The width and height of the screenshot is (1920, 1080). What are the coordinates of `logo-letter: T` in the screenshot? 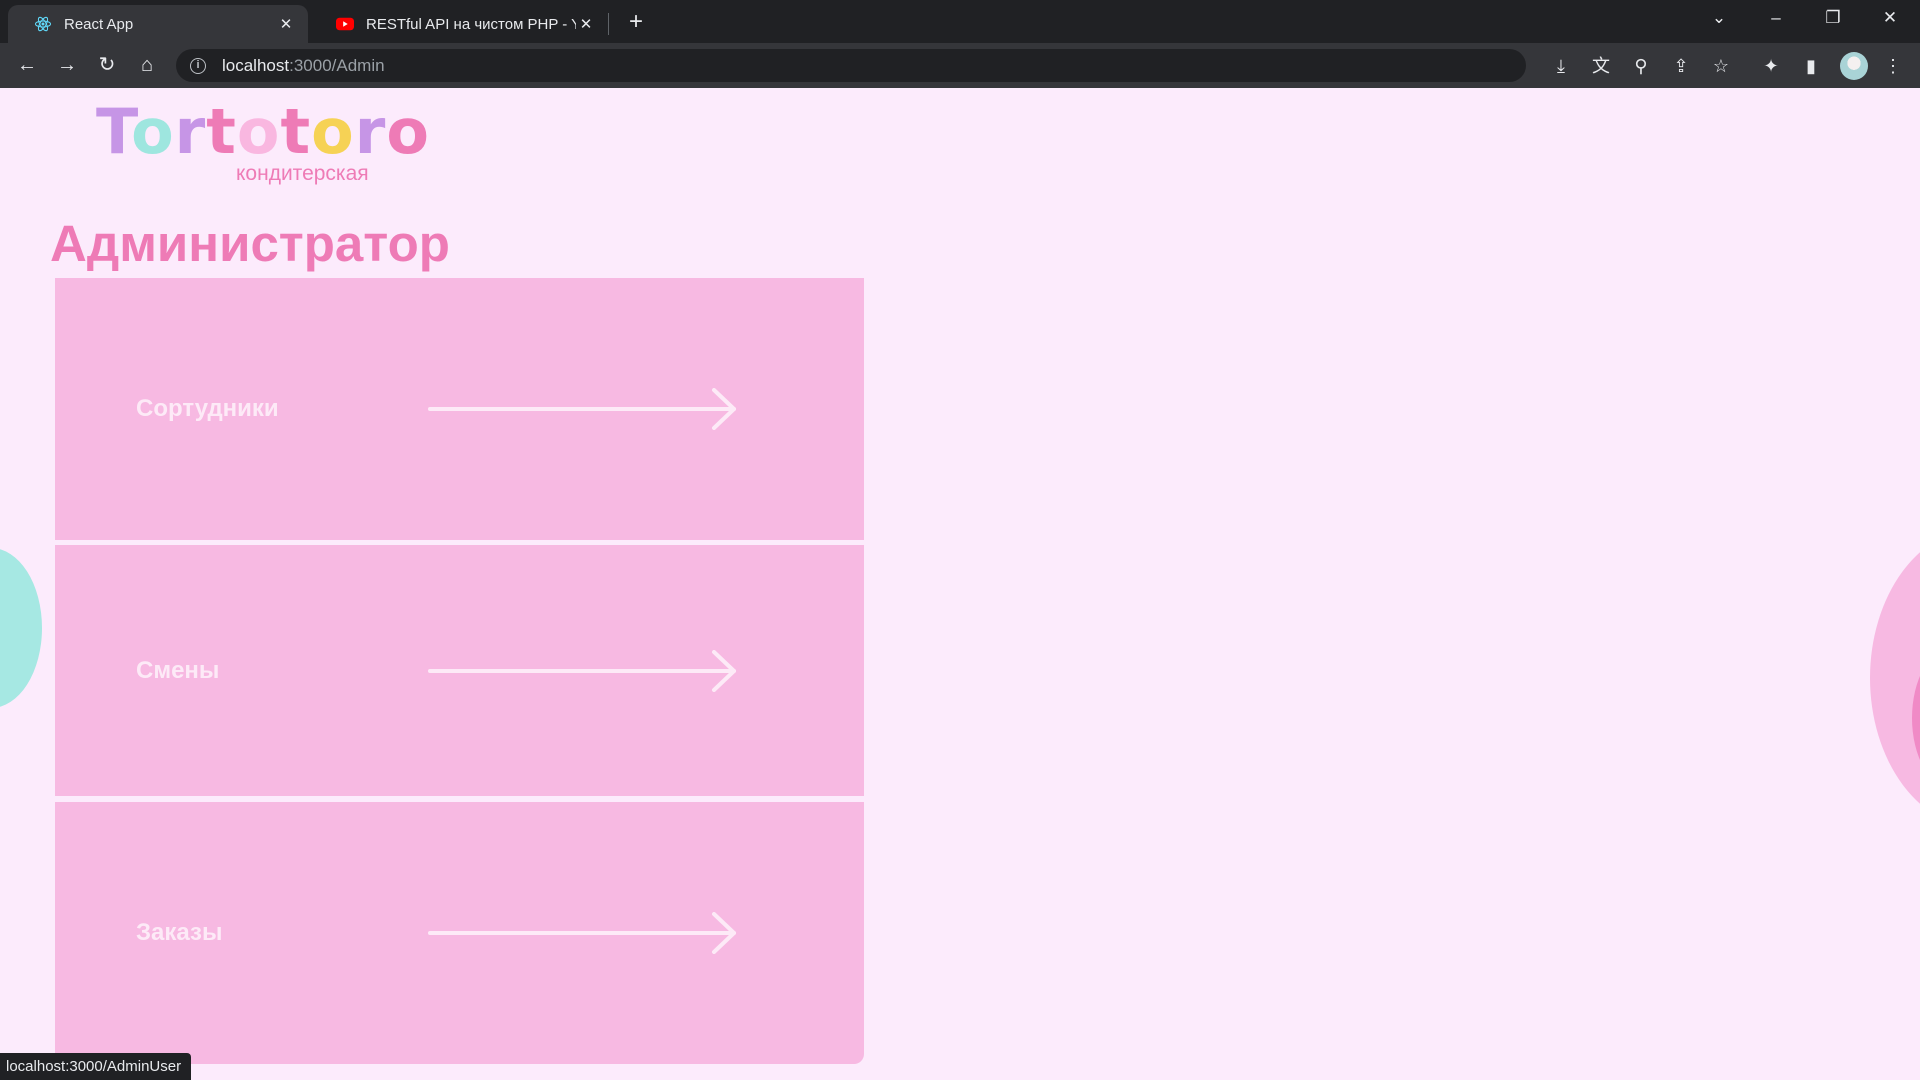 It's located at (114, 131).